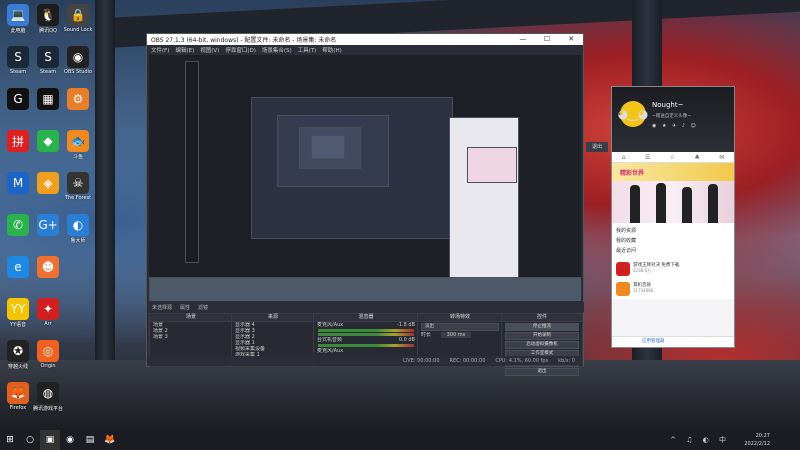  Describe the element at coordinates (48, 225) in the screenshot. I see `app-icon: G+` at that location.